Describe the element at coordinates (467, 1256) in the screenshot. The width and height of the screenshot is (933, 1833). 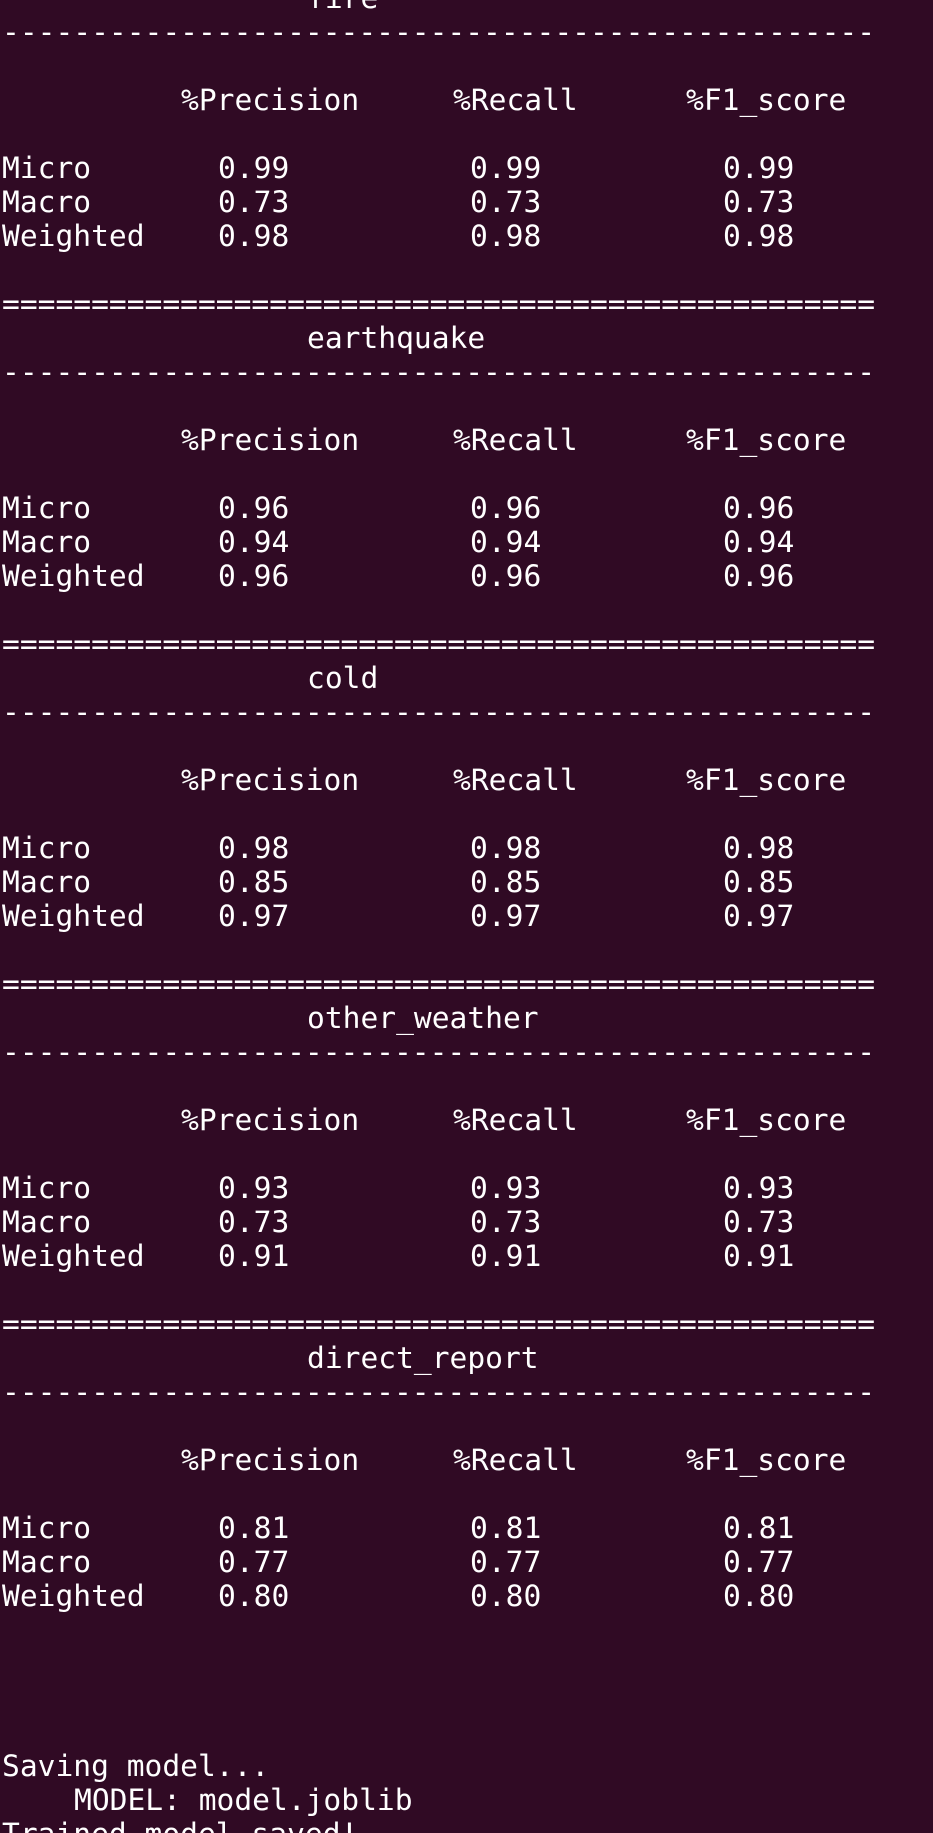
I see `metric-row: Weighted 0.91 0.91 0.91` at that location.